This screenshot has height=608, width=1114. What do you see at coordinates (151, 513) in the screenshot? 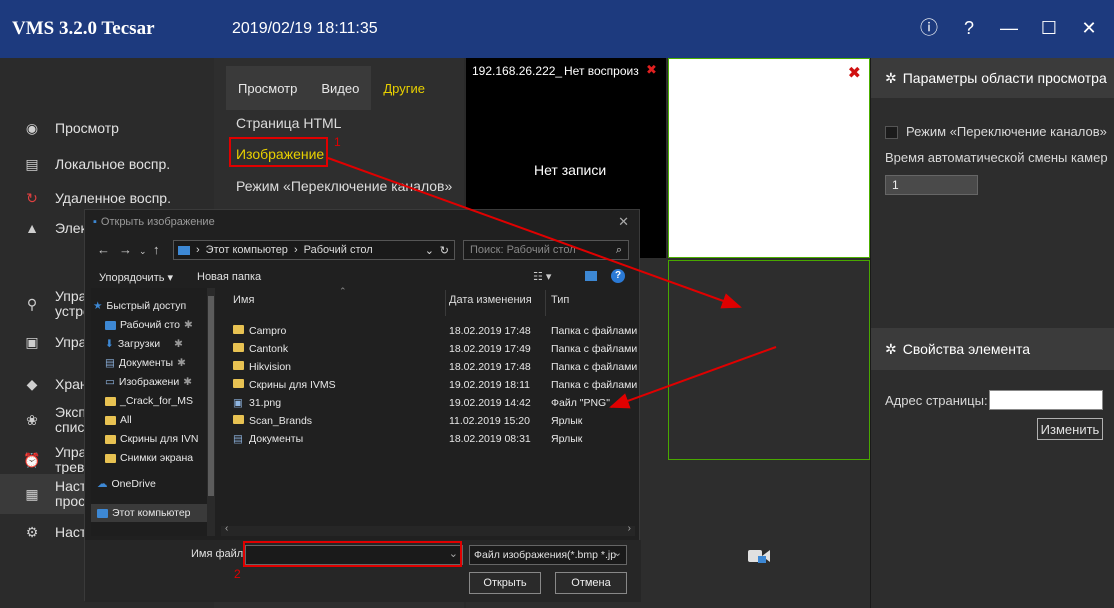
I see `tree-item-label: Этот компьютер` at bounding box center [151, 513].